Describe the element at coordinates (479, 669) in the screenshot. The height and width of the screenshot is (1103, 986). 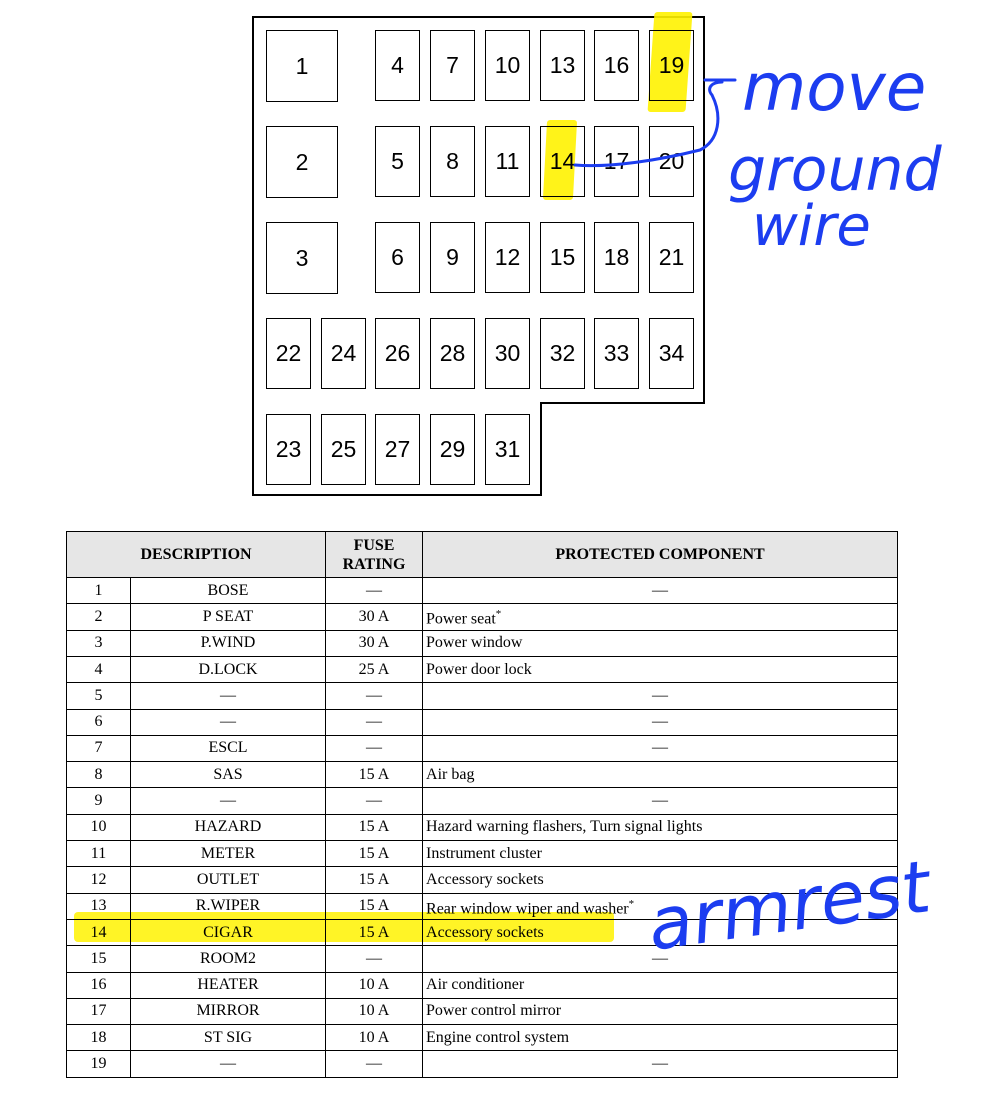
I see `cell-component-text: Power door lock` at that location.